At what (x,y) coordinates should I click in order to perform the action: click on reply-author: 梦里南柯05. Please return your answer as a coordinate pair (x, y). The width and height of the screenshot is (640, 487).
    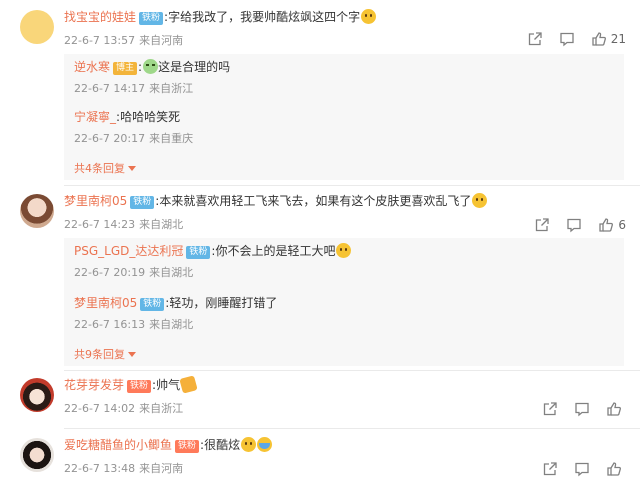
    Looking at the image, I should click on (105, 303).